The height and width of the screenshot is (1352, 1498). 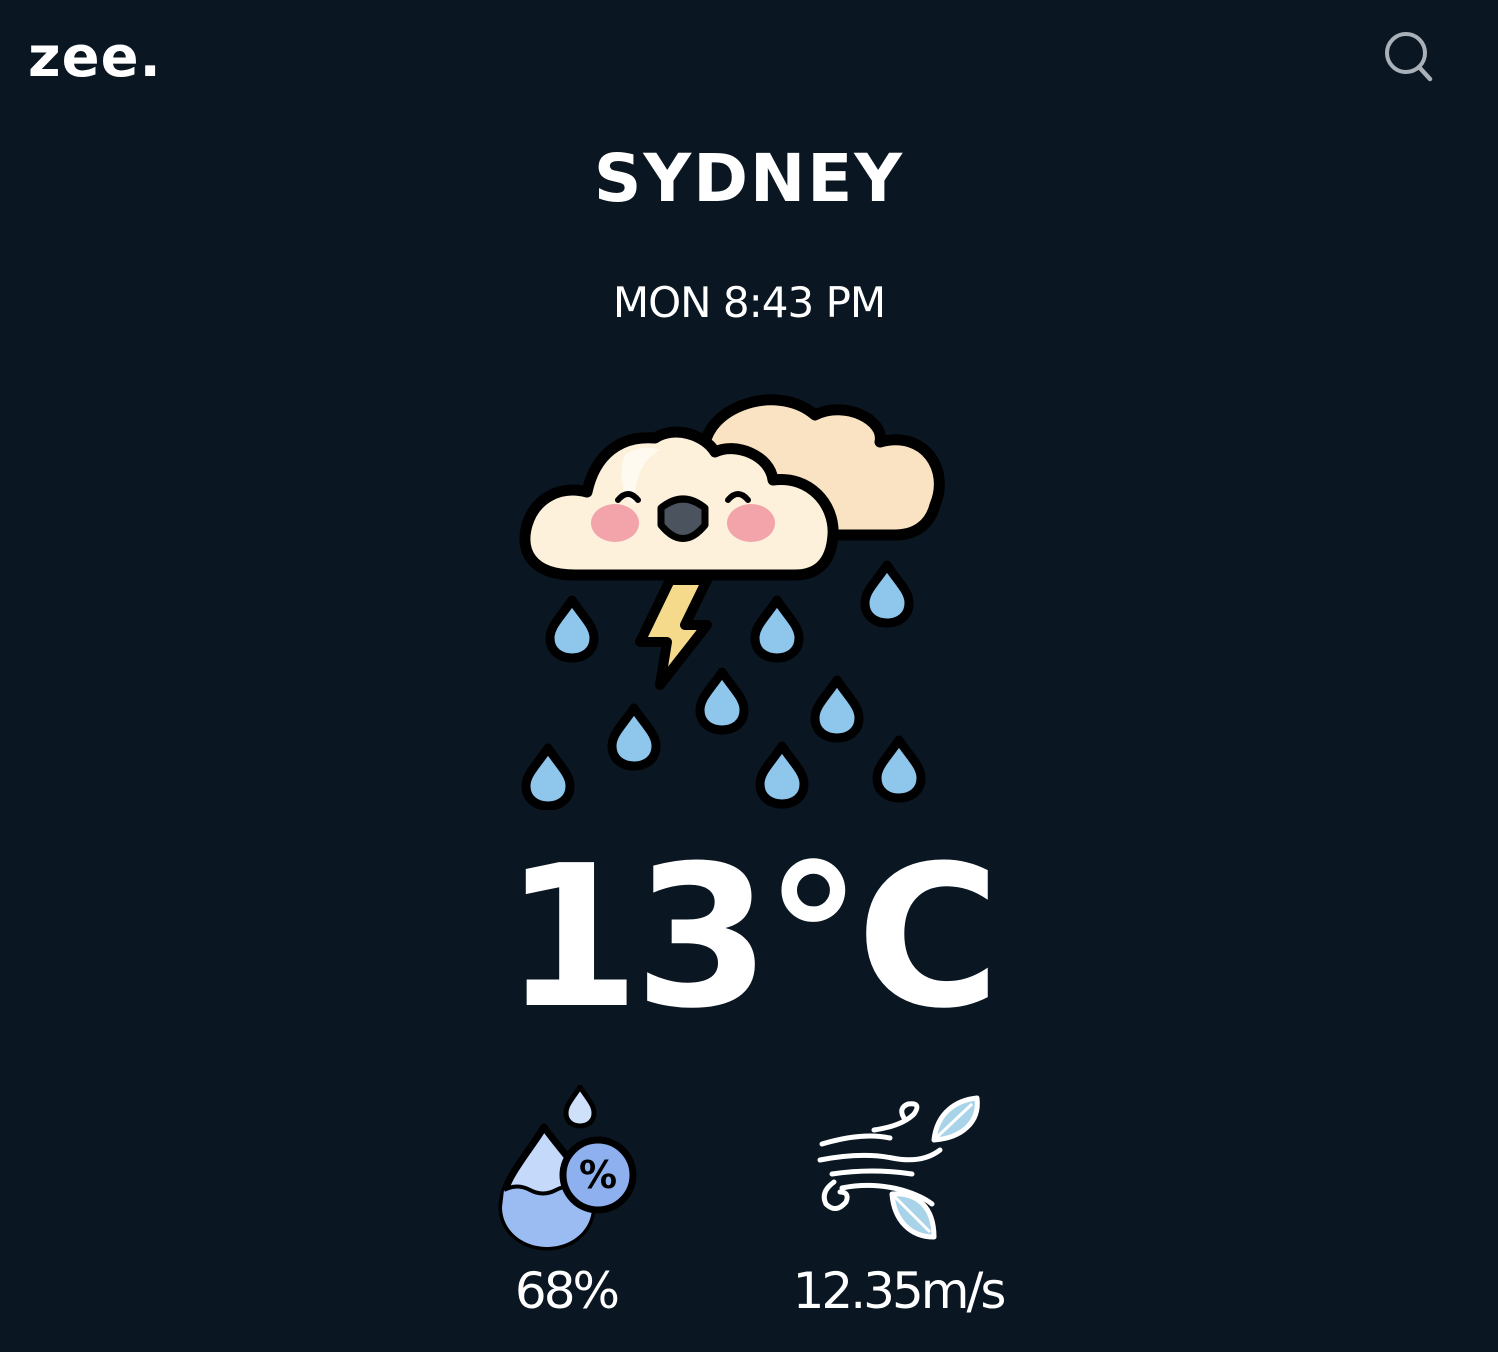 What do you see at coordinates (752, 938) in the screenshot?
I see `temperature-value: 13°C` at bounding box center [752, 938].